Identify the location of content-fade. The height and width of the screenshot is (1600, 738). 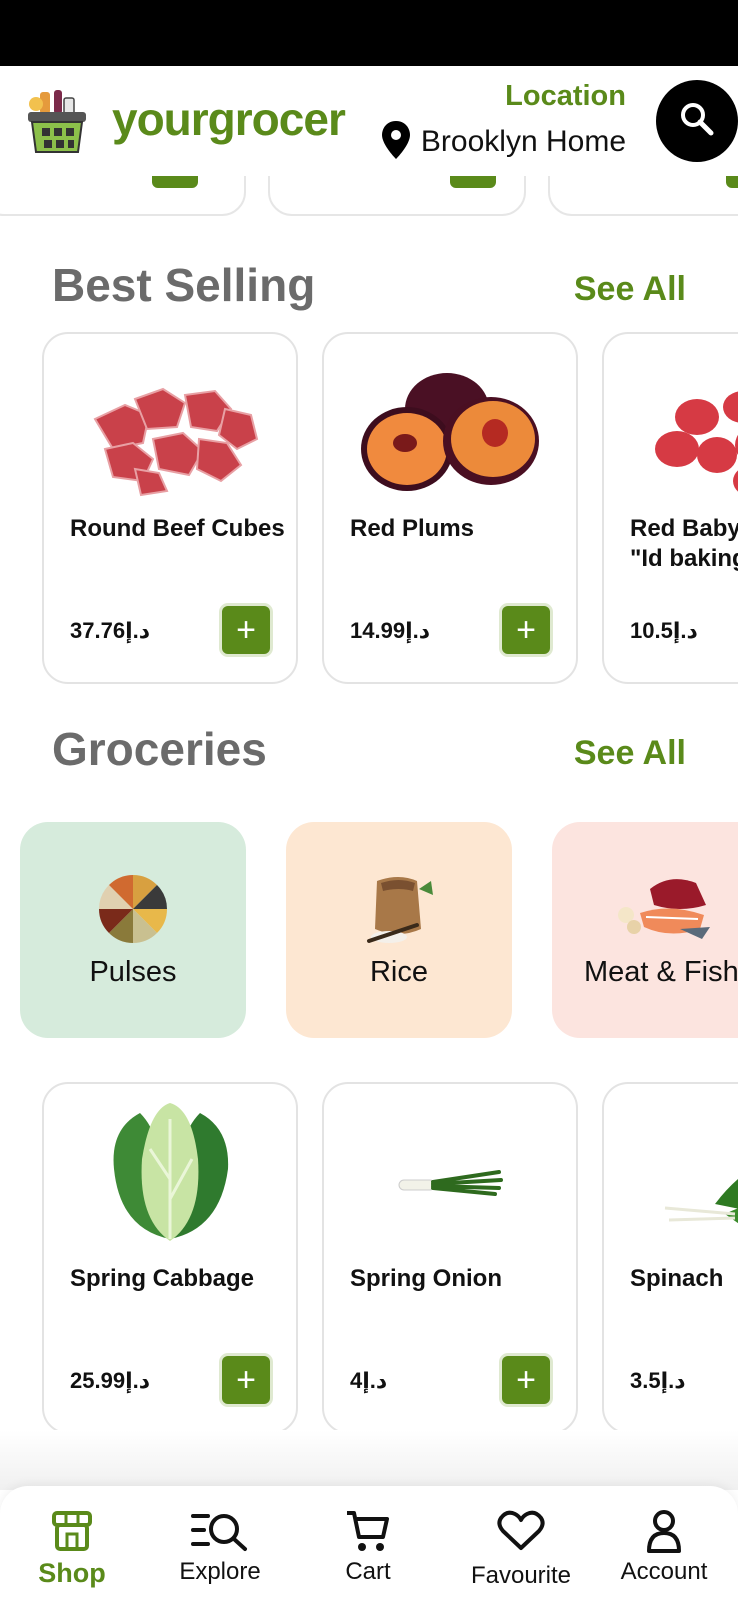
(369, 1460).